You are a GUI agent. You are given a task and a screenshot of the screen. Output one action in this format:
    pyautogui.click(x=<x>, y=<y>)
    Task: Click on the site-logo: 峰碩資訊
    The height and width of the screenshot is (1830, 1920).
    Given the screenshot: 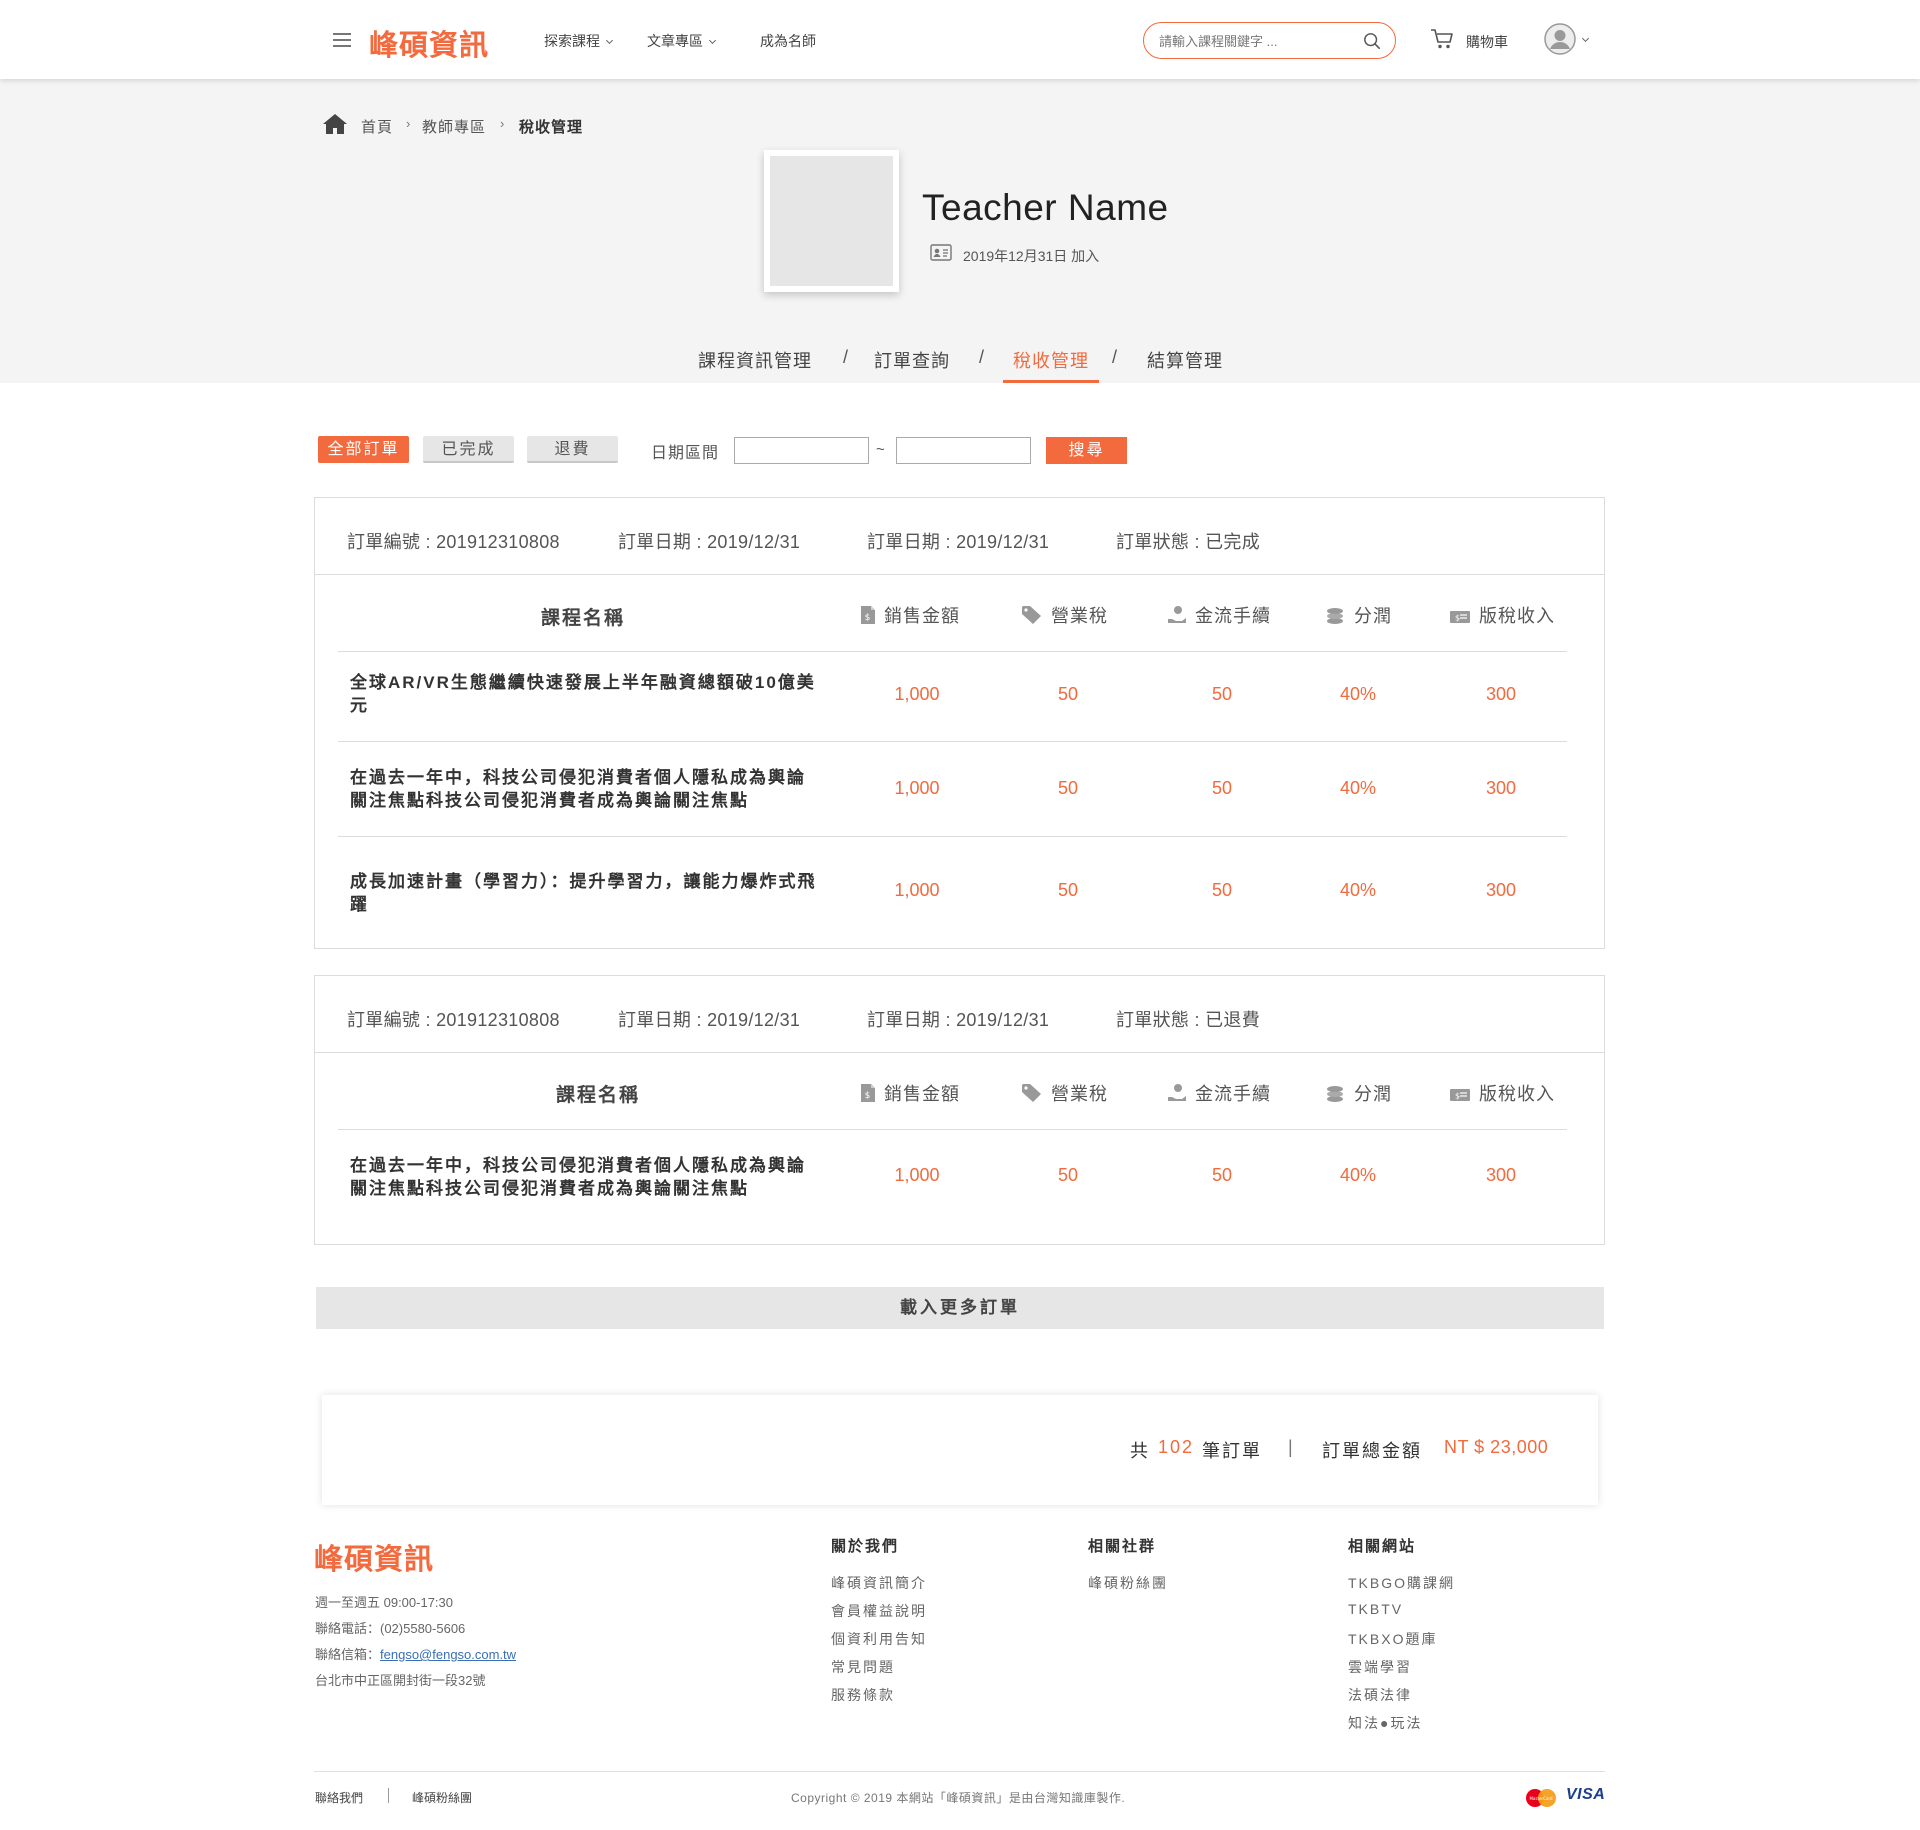 What is the action you would take?
    pyautogui.click(x=429, y=43)
    